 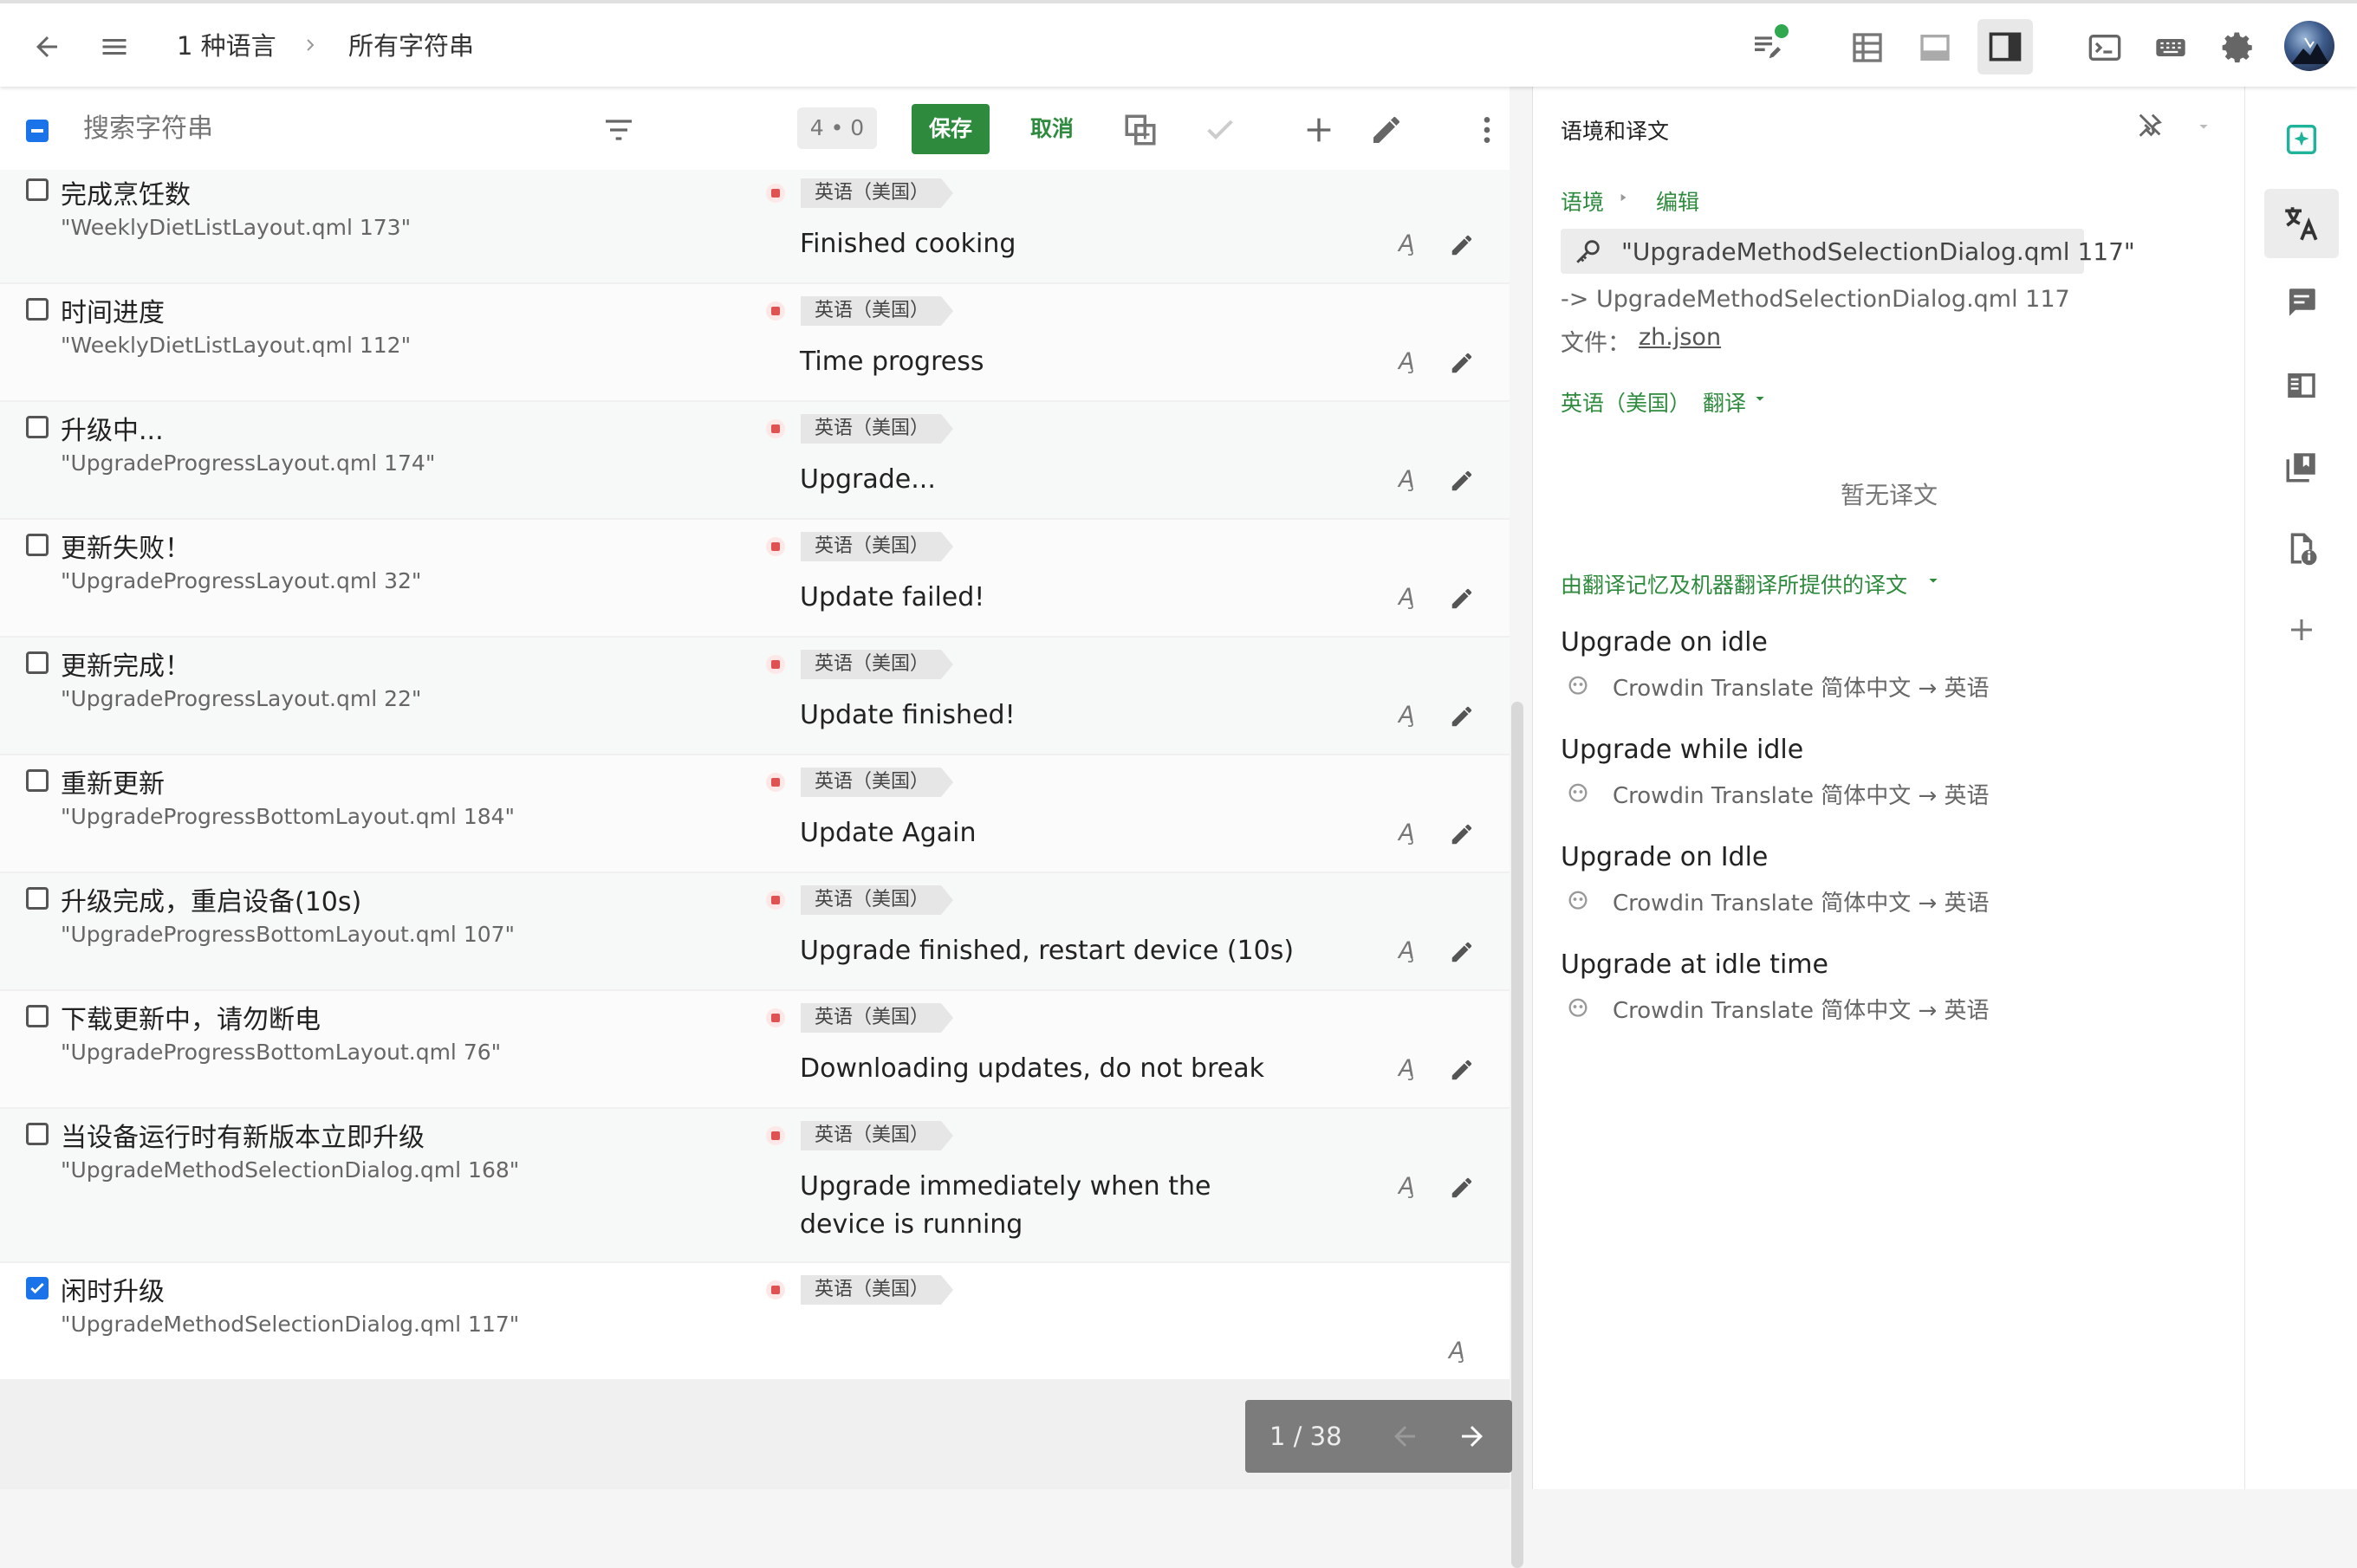 I want to click on scrollbar, so click(x=1517, y=1135).